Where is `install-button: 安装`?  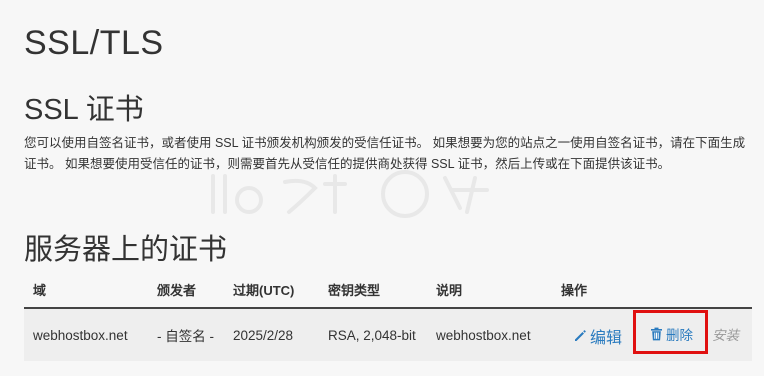
install-button: 安装 is located at coordinates (725, 334).